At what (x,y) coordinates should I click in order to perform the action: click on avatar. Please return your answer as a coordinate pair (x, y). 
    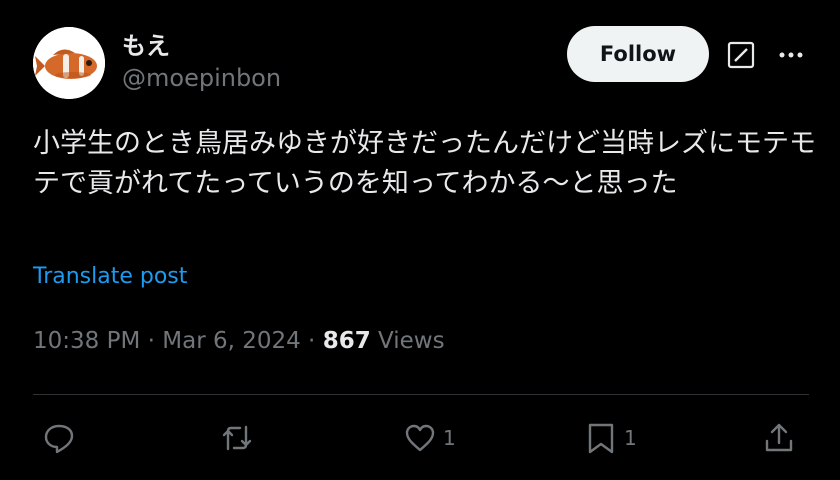
    Looking at the image, I should click on (69, 63).